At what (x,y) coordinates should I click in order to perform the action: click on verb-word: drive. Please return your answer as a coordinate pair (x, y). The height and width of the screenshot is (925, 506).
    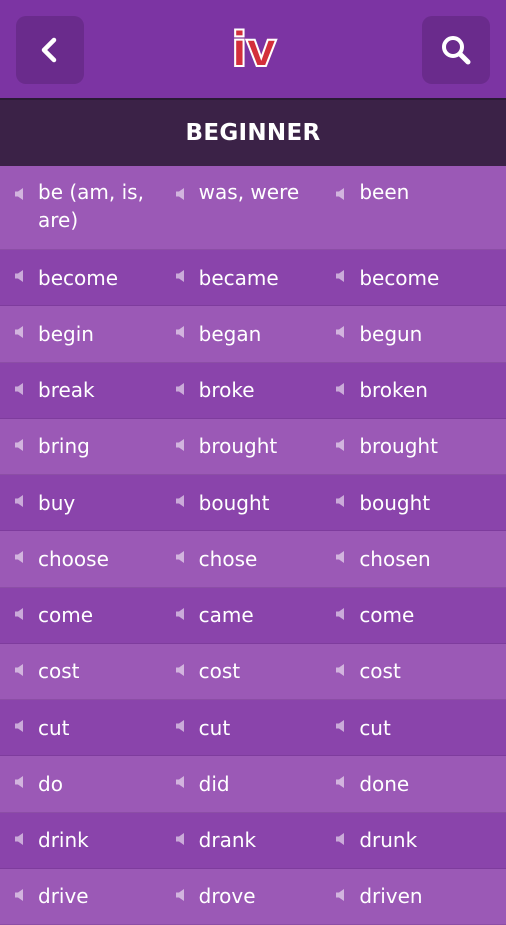
    Looking at the image, I should click on (63, 896).